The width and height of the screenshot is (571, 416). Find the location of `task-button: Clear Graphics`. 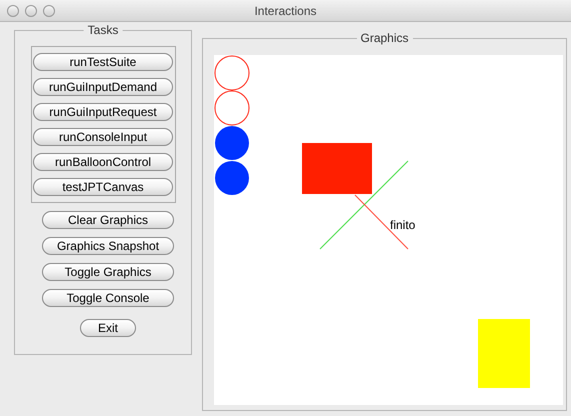

task-button: Clear Graphics is located at coordinates (108, 220).